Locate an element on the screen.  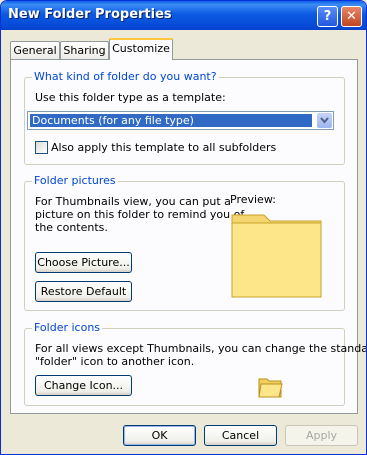
template-dropdown: Documents (for any file type) is located at coordinates (180, 120).